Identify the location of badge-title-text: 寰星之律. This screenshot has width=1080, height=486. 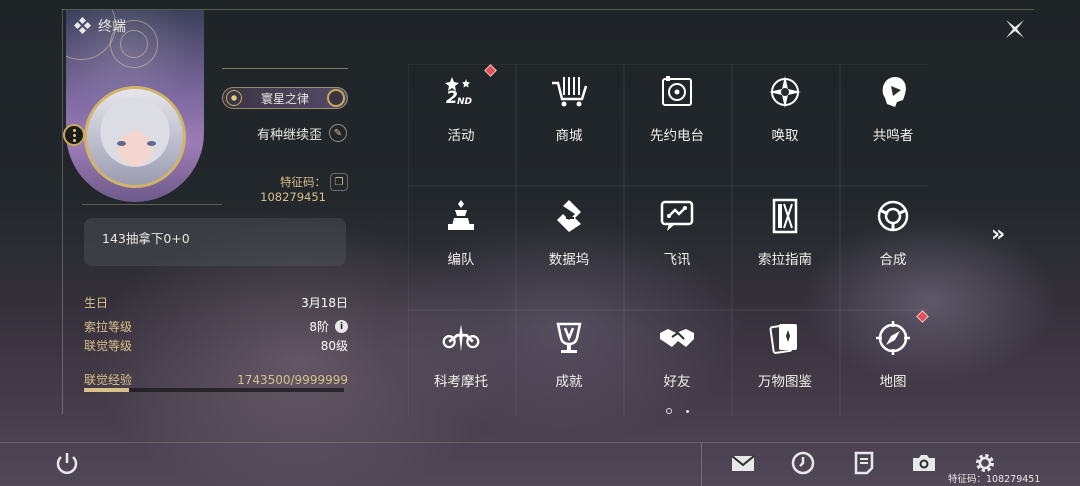
(284, 98).